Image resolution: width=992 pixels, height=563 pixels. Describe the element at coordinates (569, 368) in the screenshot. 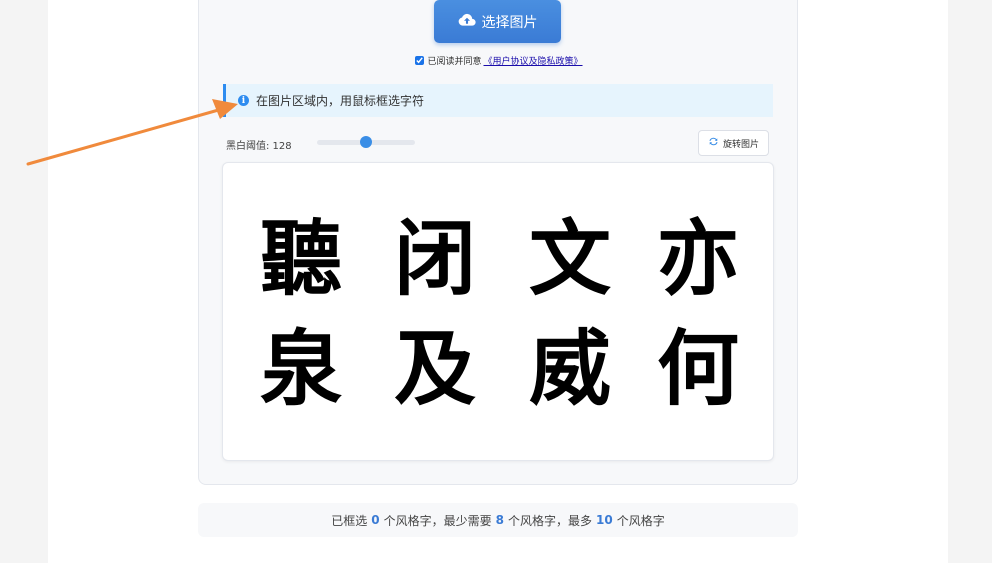

I see `glyph-char: 威` at that location.